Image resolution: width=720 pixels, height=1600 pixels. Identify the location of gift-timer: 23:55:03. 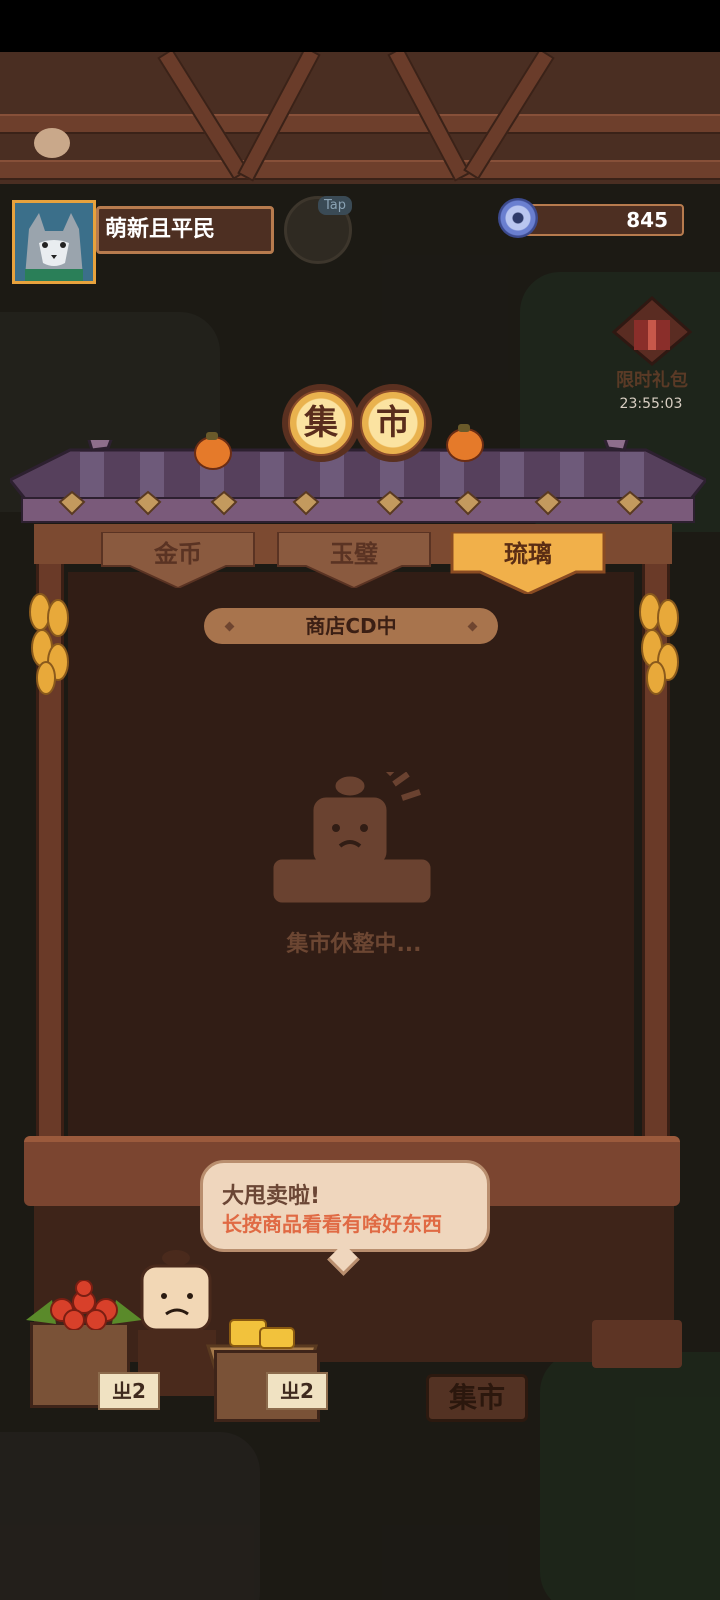
(651, 404).